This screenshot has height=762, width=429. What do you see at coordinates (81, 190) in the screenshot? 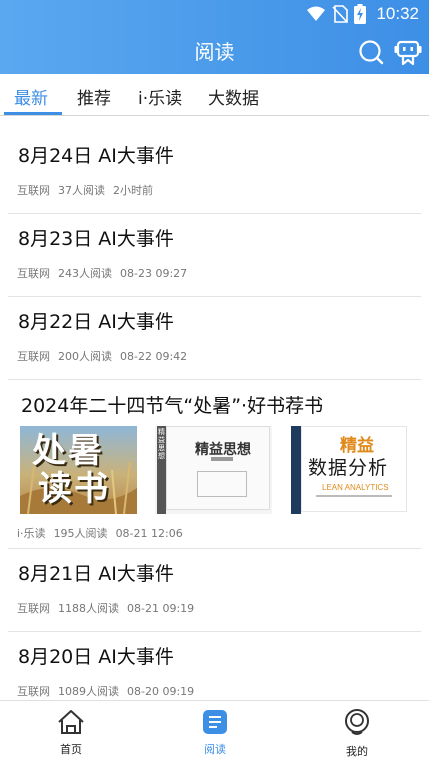
I see `article-reads: 37人阅读` at bounding box center [81, 190].